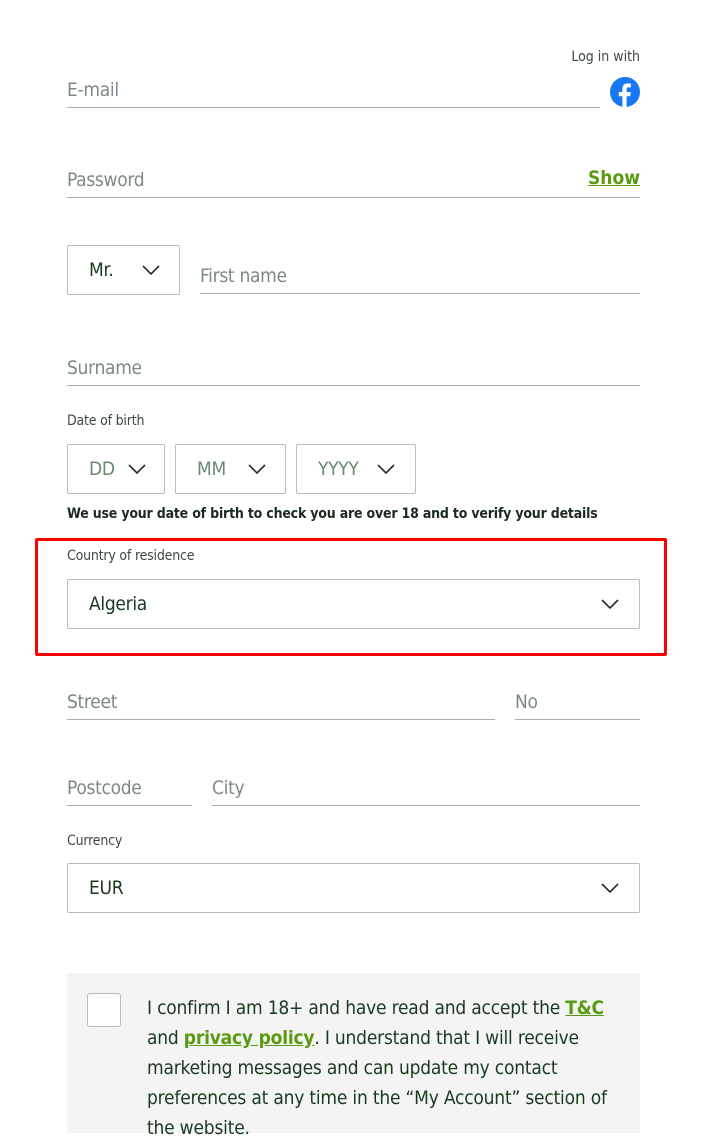 The height and width of the screenshot is (1143, 722). What do you see at coordinates (353, 178) in the screenshot?
I see `password-field: Password Show` at bounding box center [353, 178].